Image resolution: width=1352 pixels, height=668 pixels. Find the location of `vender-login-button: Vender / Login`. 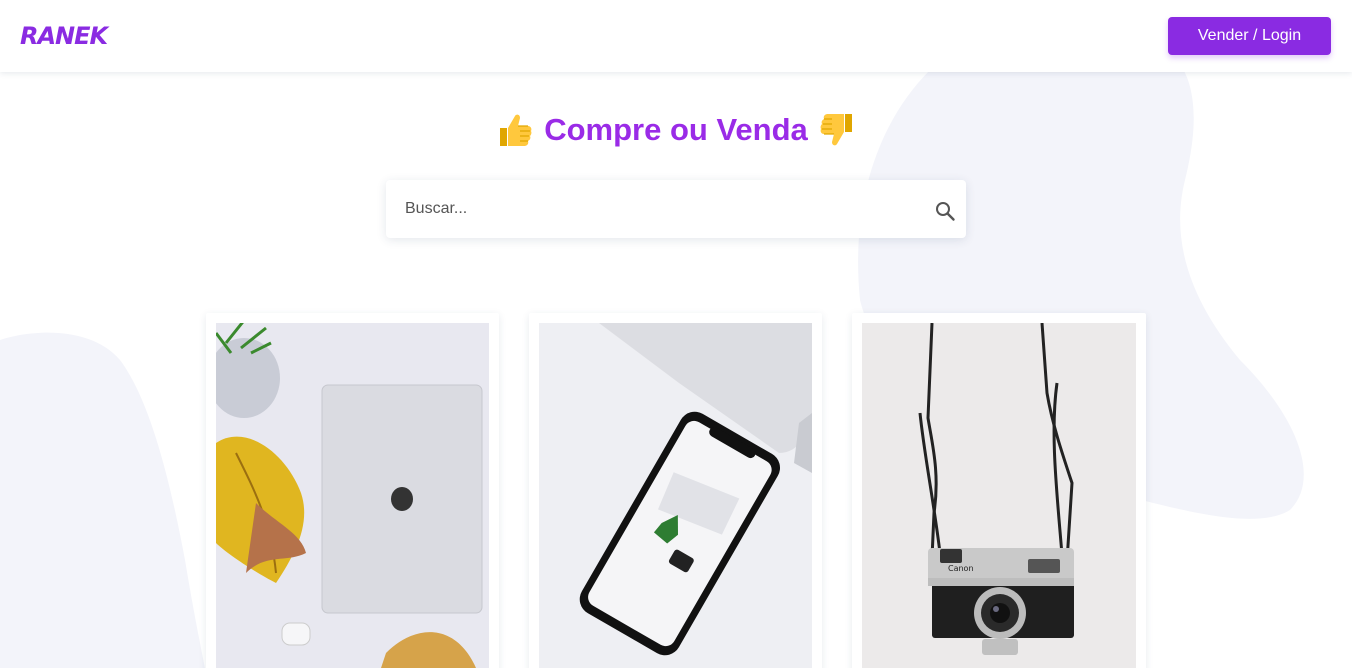

vender-login-button: Vender / Login is located at coordinates (1249, 36).